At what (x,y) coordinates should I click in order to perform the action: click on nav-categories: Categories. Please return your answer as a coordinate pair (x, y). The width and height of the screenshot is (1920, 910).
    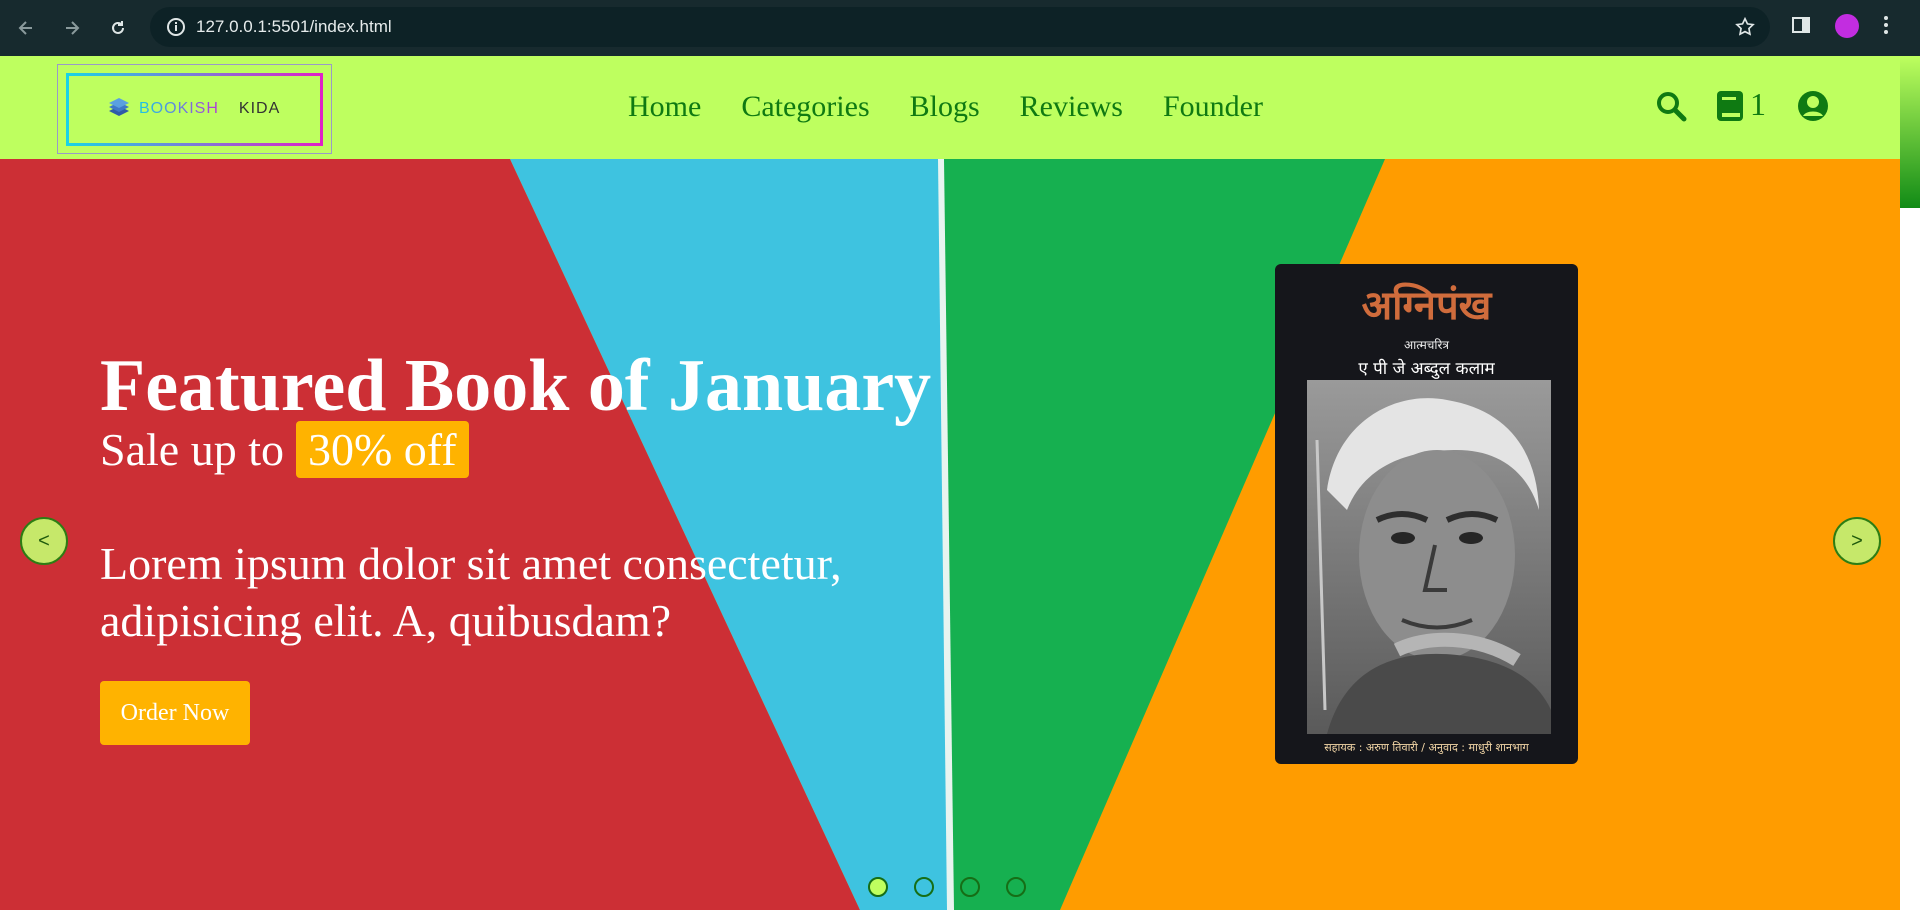
    Looking at the image, I should click on (805, 107).